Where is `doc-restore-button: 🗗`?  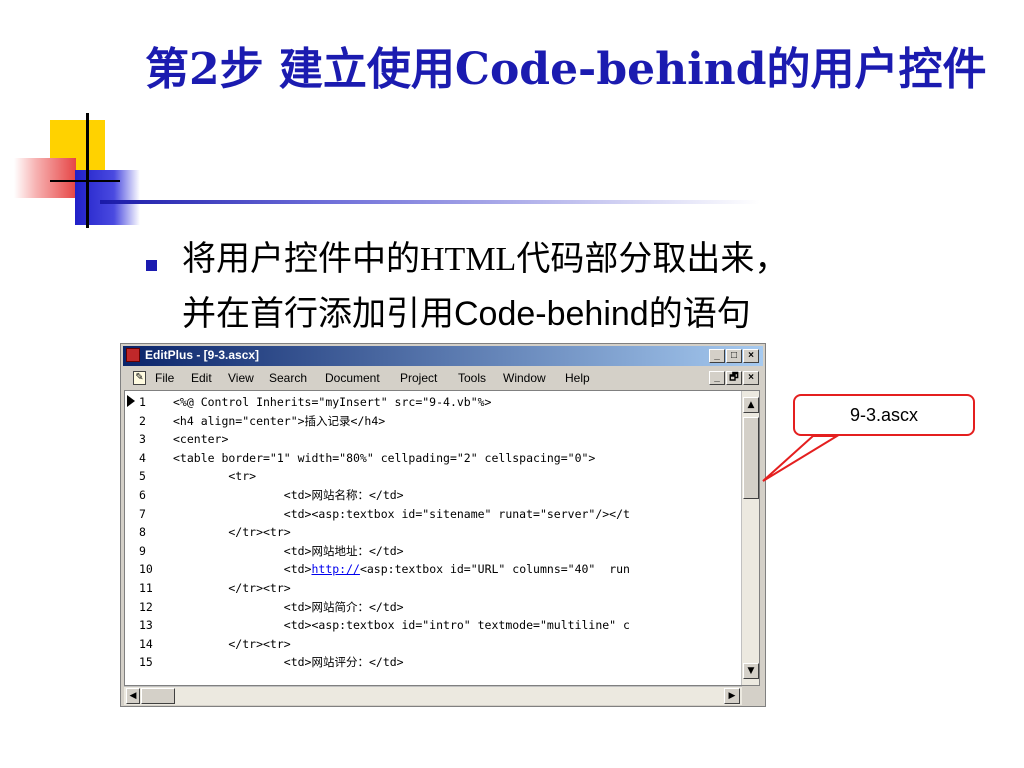 doc-restore-button: 🗗 is located at coordinates (734, 378).